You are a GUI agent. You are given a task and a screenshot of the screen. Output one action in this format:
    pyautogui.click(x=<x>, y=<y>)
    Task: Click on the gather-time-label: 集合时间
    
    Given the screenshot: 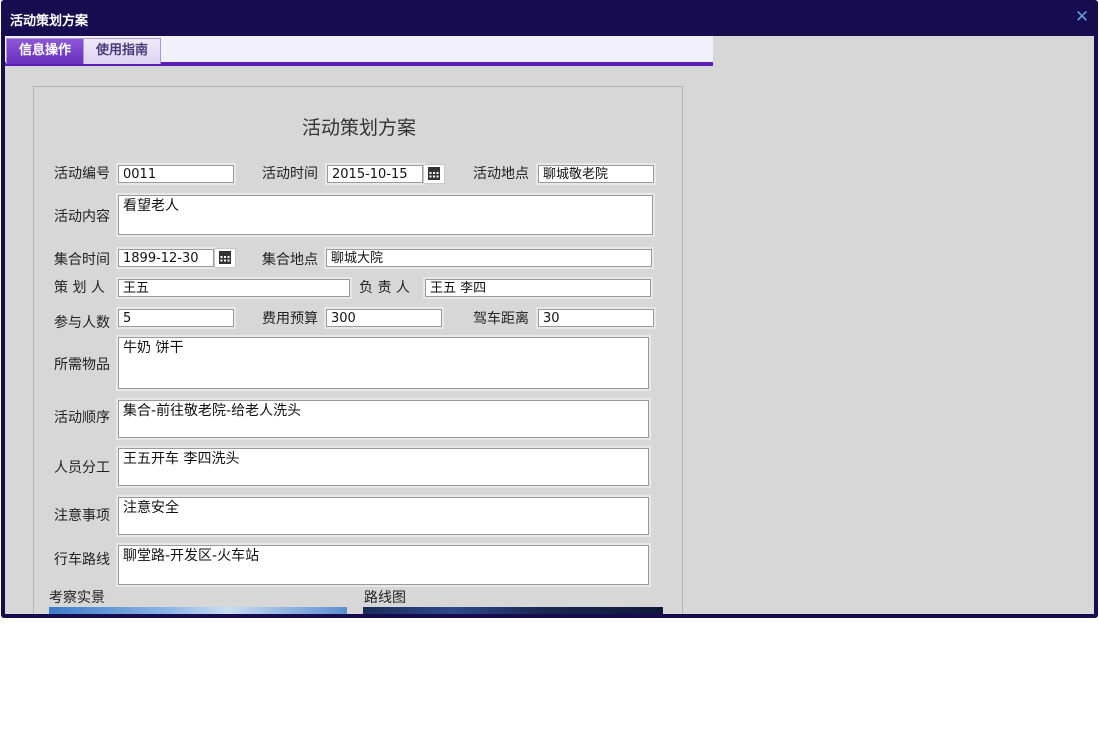 What is the action you would take?
    pyautogui.click(x=82, y=260)
    